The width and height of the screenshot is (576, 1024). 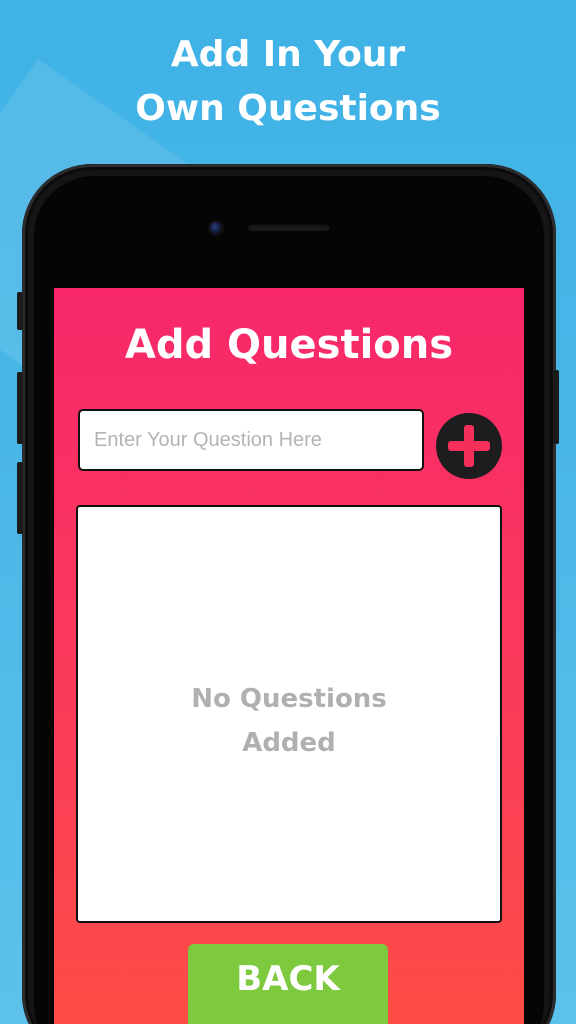 I want to click on volume-up-button, so click(x=20, y=408).